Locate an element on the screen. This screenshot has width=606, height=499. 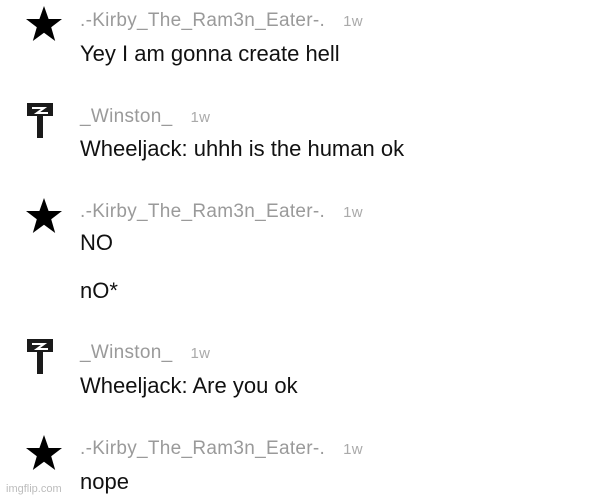
message-text: Yey I am gonna create hell is located at coordinates (210, 53).